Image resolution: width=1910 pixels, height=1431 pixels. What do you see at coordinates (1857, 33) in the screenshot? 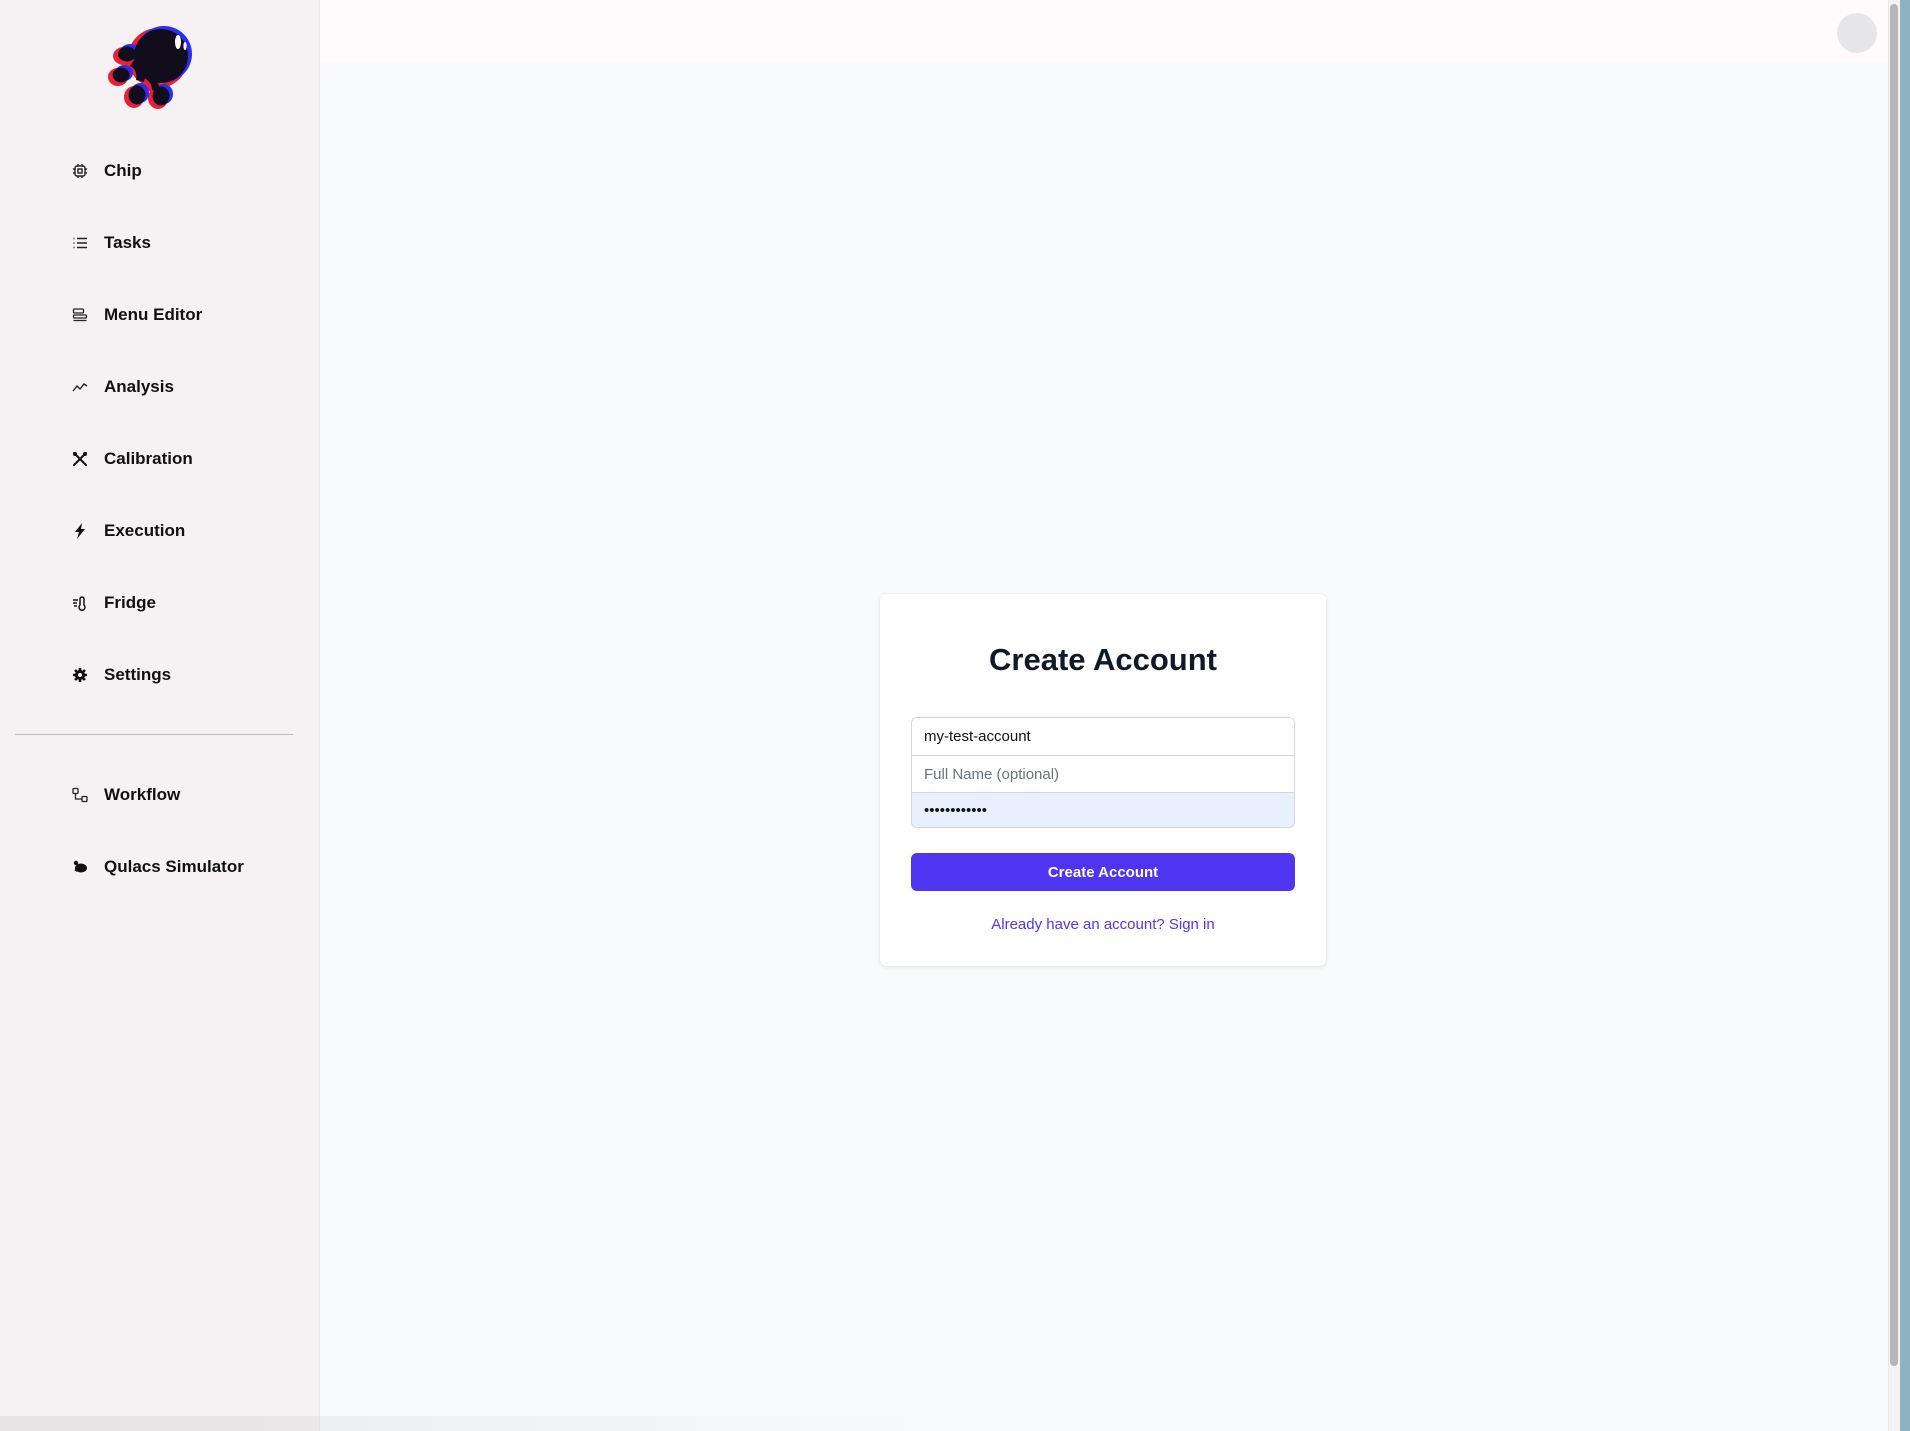
I see `avatar` at bounding box center [1857, 33].